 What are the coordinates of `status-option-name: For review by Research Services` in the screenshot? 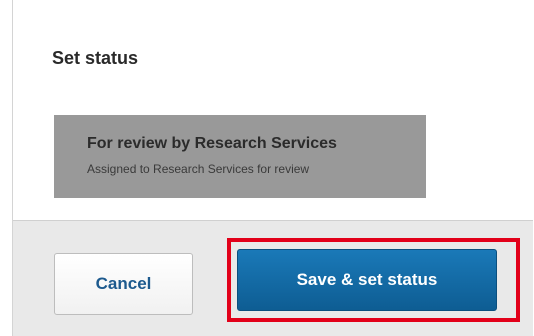 It's located at (212, 143).